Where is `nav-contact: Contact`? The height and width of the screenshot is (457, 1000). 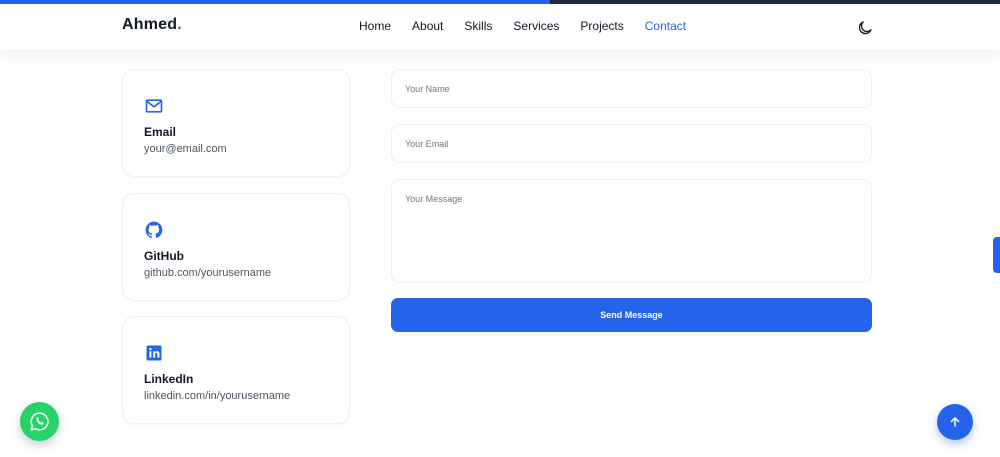 nav-contact: Contact is located at coordinates (665, 26).